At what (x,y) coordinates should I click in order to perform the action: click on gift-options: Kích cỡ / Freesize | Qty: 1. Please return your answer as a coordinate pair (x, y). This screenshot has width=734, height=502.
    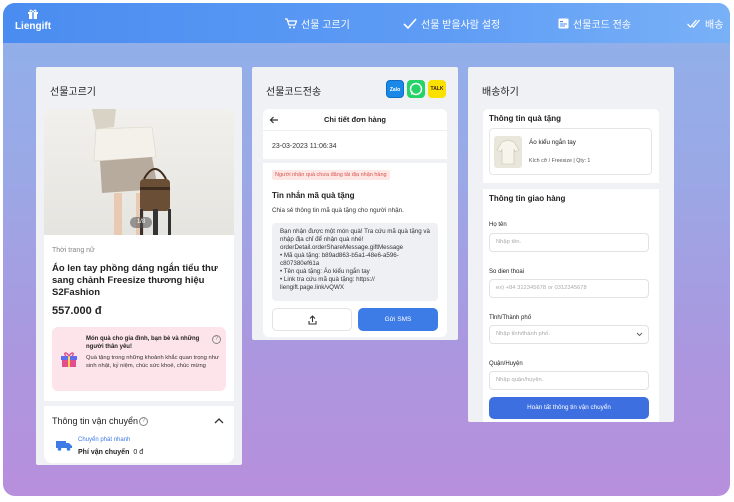
    Looking at the image, I should click on (560, 161).